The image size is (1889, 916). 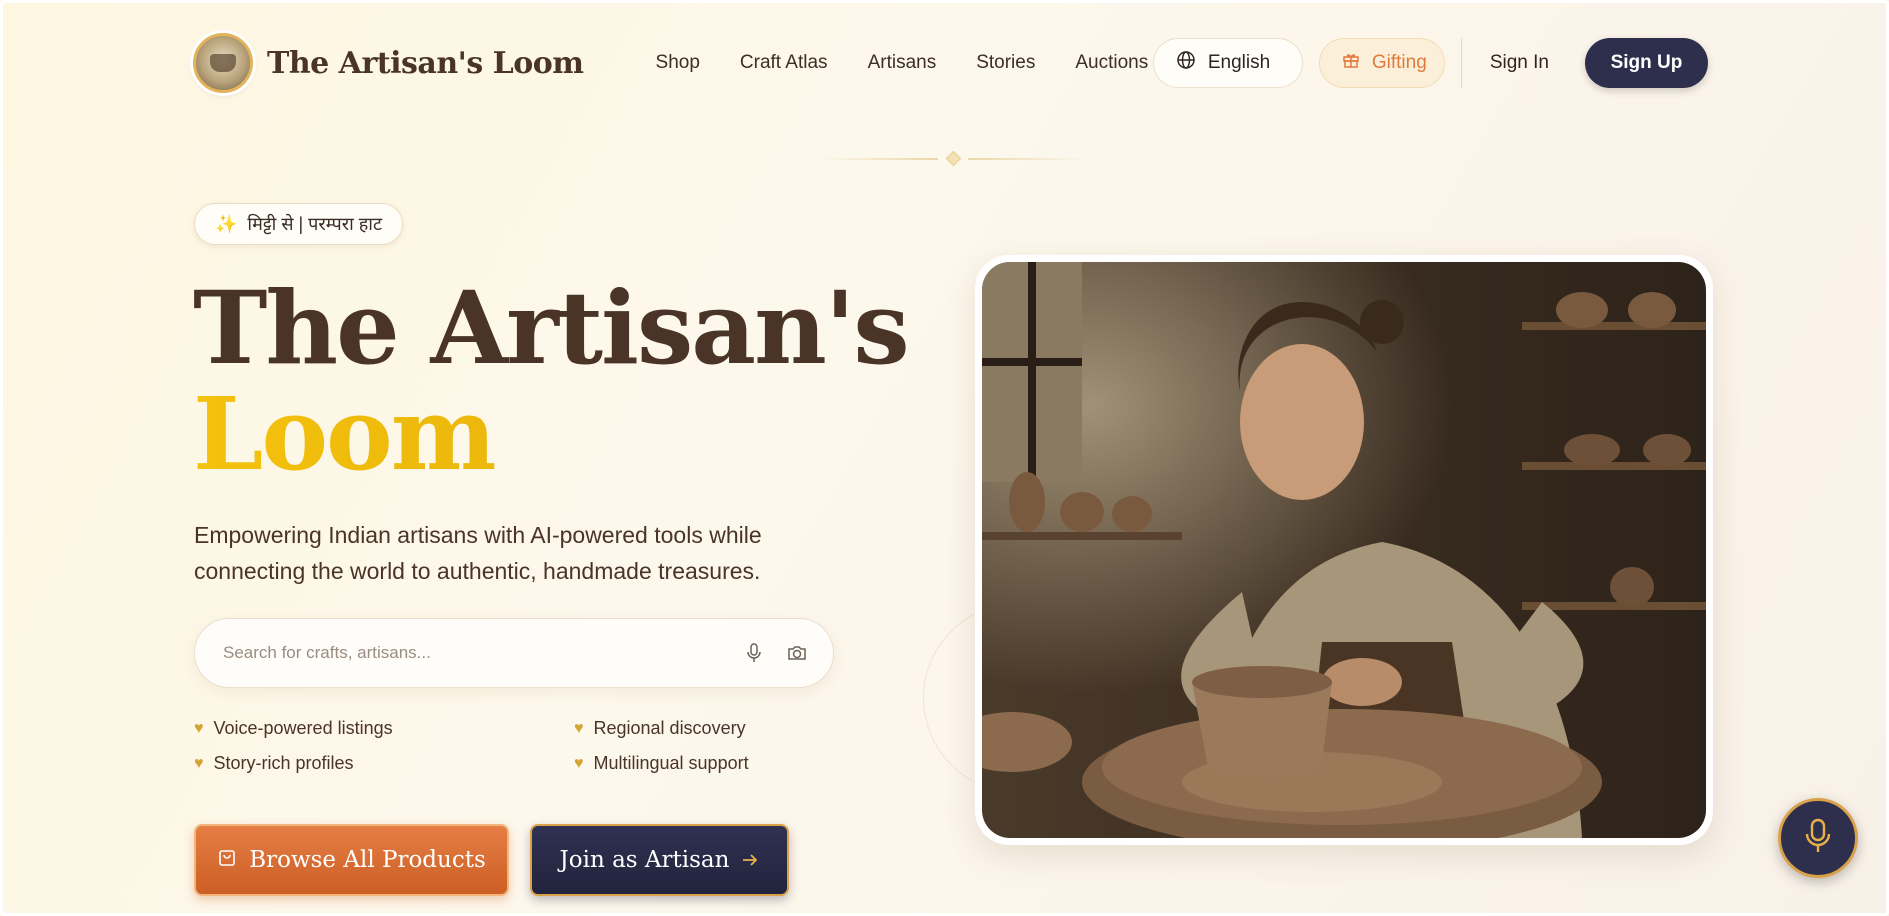 I want to click on brand-name: The Artisan's Loom, so click(x=425, y=63).